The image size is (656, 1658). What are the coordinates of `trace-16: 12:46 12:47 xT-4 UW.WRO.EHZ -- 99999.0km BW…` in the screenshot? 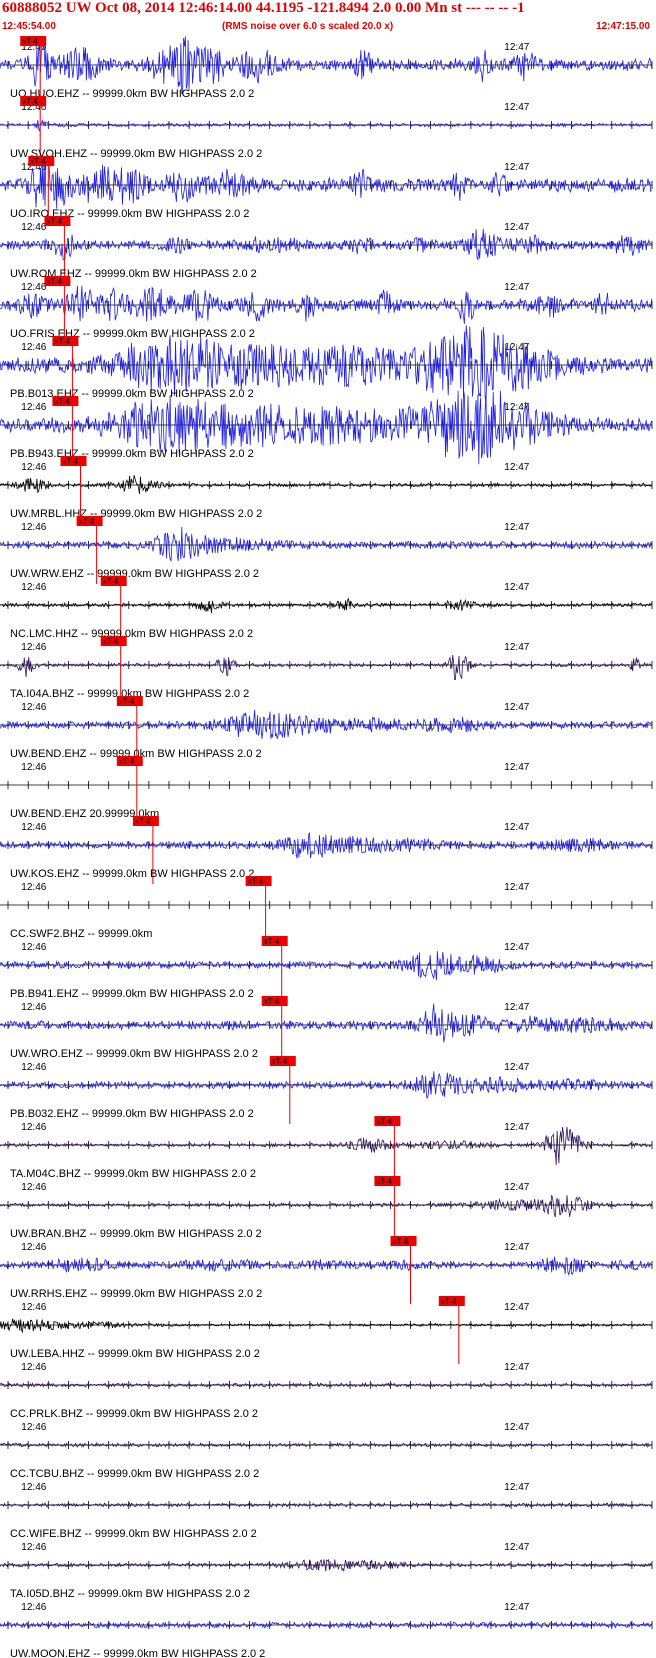 It's located at (326, 1030).